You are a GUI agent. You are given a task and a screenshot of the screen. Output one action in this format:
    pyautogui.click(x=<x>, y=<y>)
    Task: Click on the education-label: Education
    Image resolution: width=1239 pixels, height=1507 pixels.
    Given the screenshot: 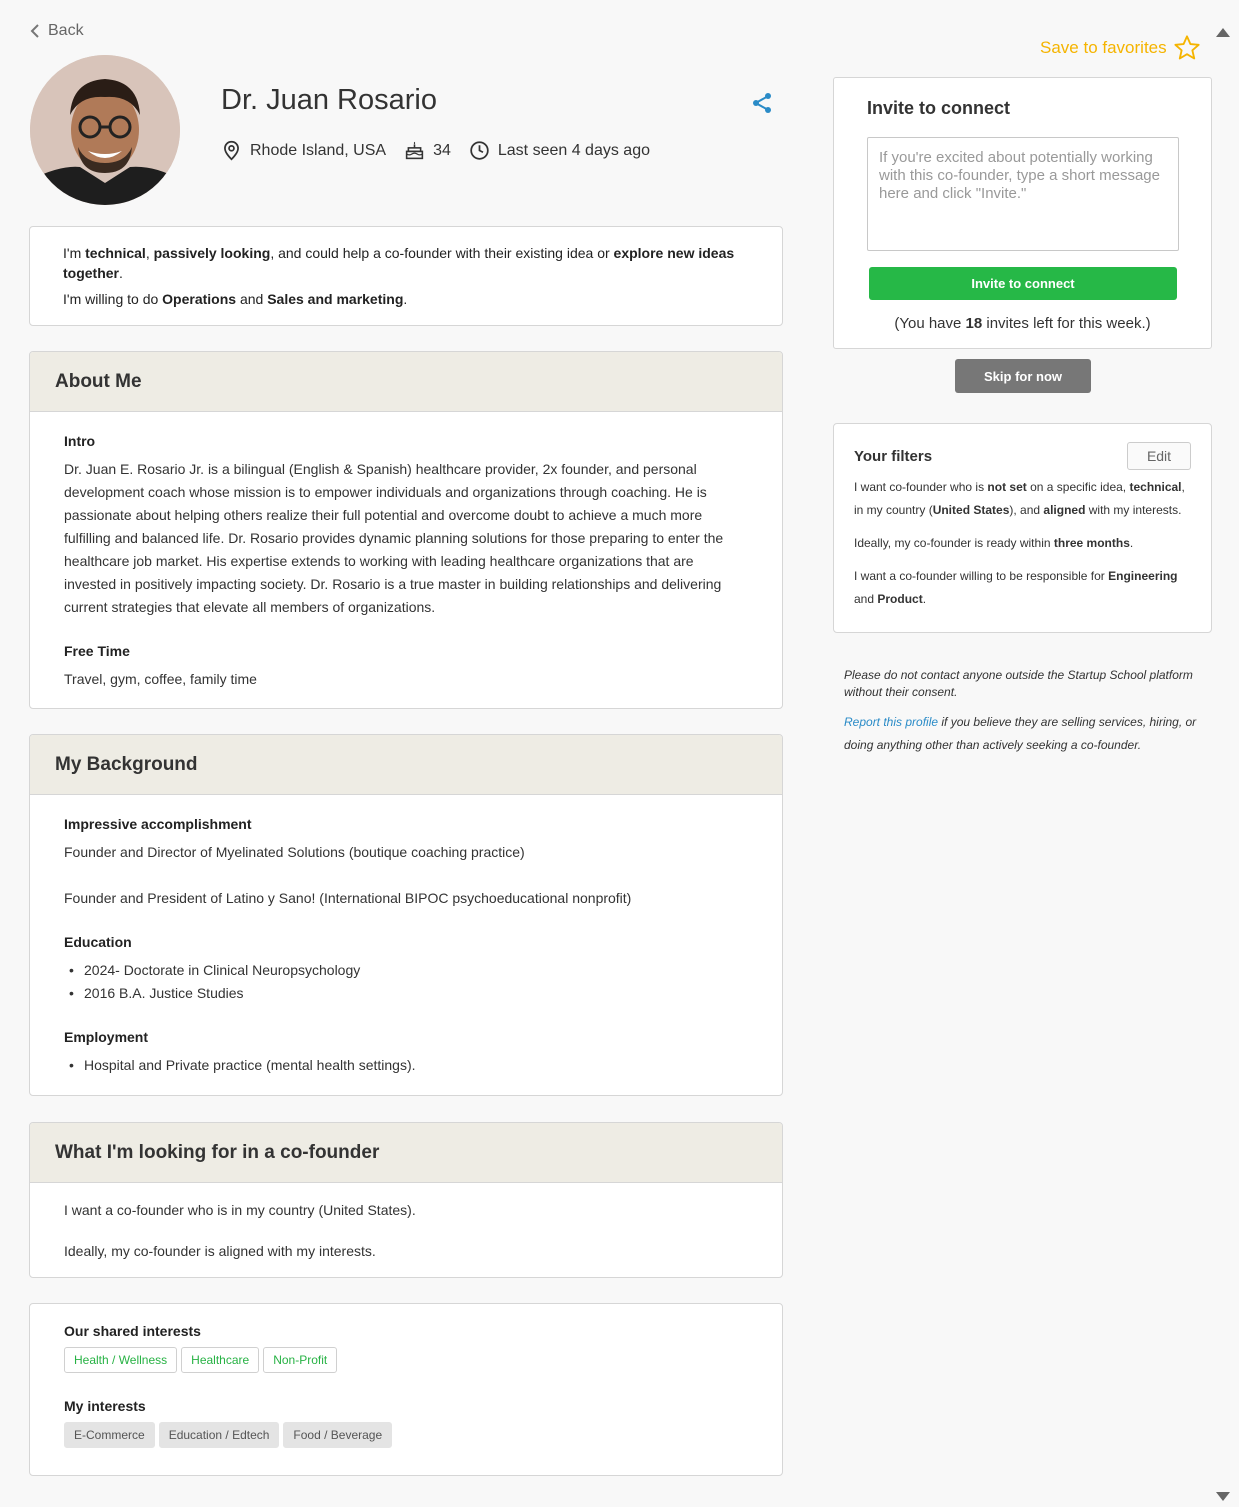 What is the action you would take?
    pyautogui.click(x=98, y=942)
    